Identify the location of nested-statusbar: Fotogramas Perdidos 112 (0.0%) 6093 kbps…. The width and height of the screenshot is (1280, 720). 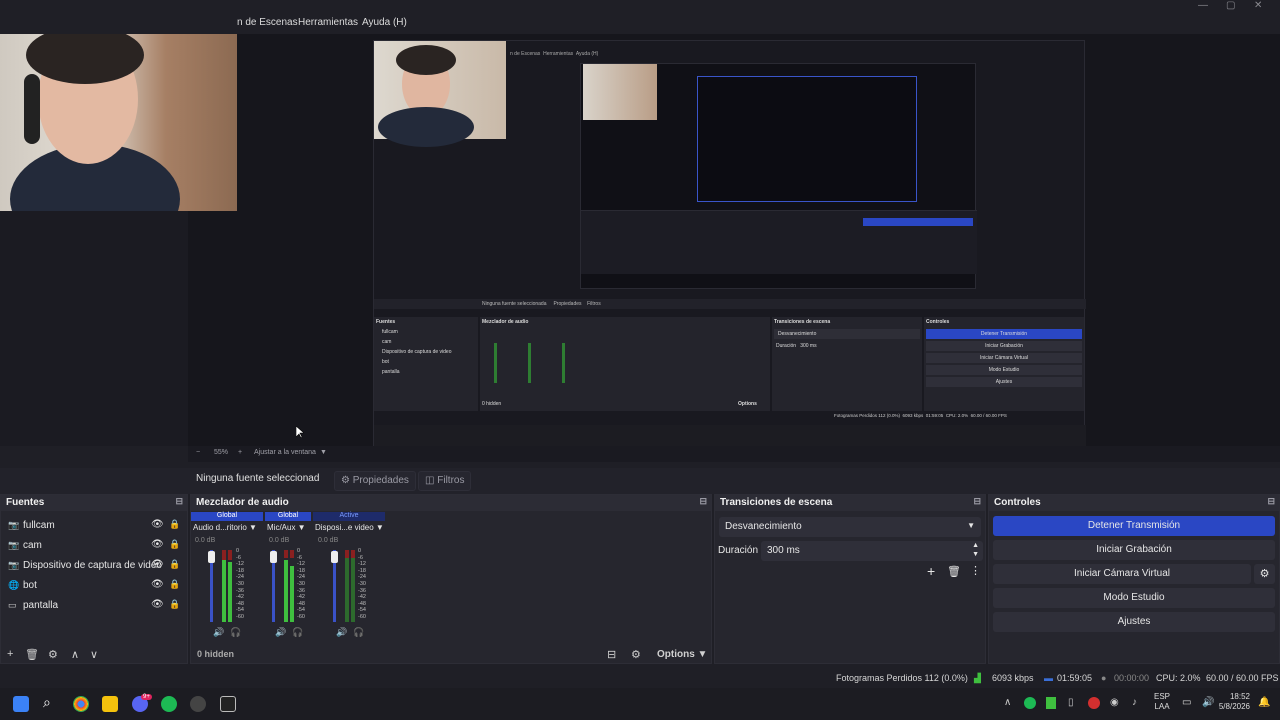
(920, 415).